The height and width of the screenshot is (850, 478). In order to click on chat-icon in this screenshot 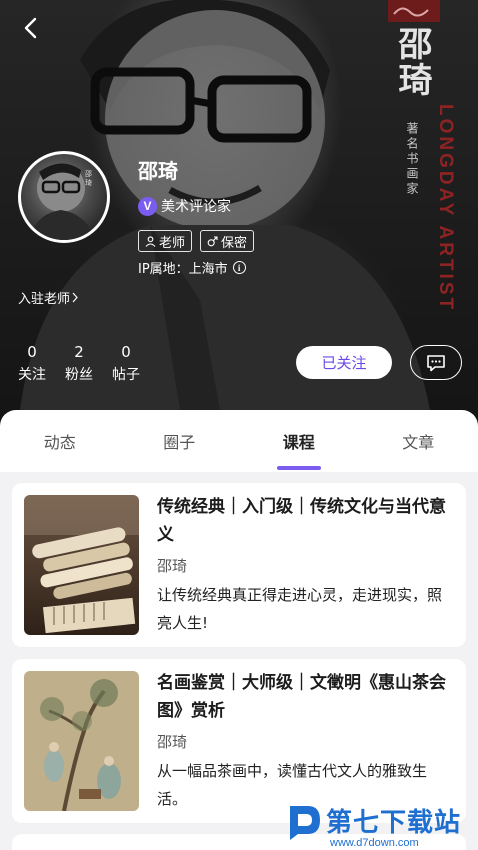, I will do `click(436, 362)`.